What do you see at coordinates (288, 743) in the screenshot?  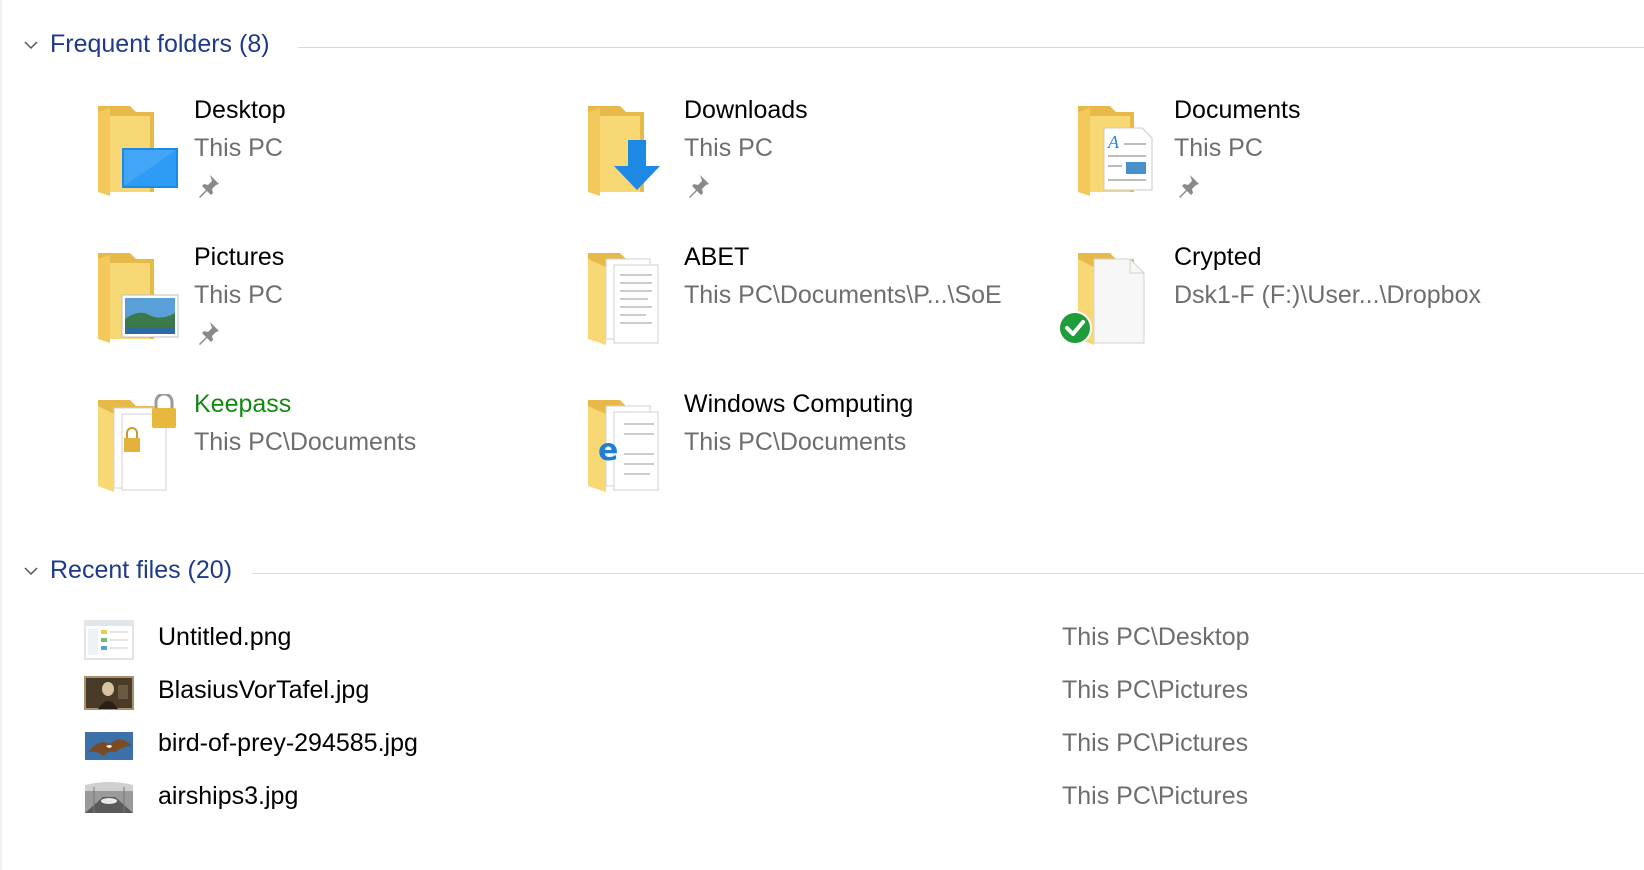 I see `file-name: bird-of-prey-294585.jpg` at bounding box center [288, 743].